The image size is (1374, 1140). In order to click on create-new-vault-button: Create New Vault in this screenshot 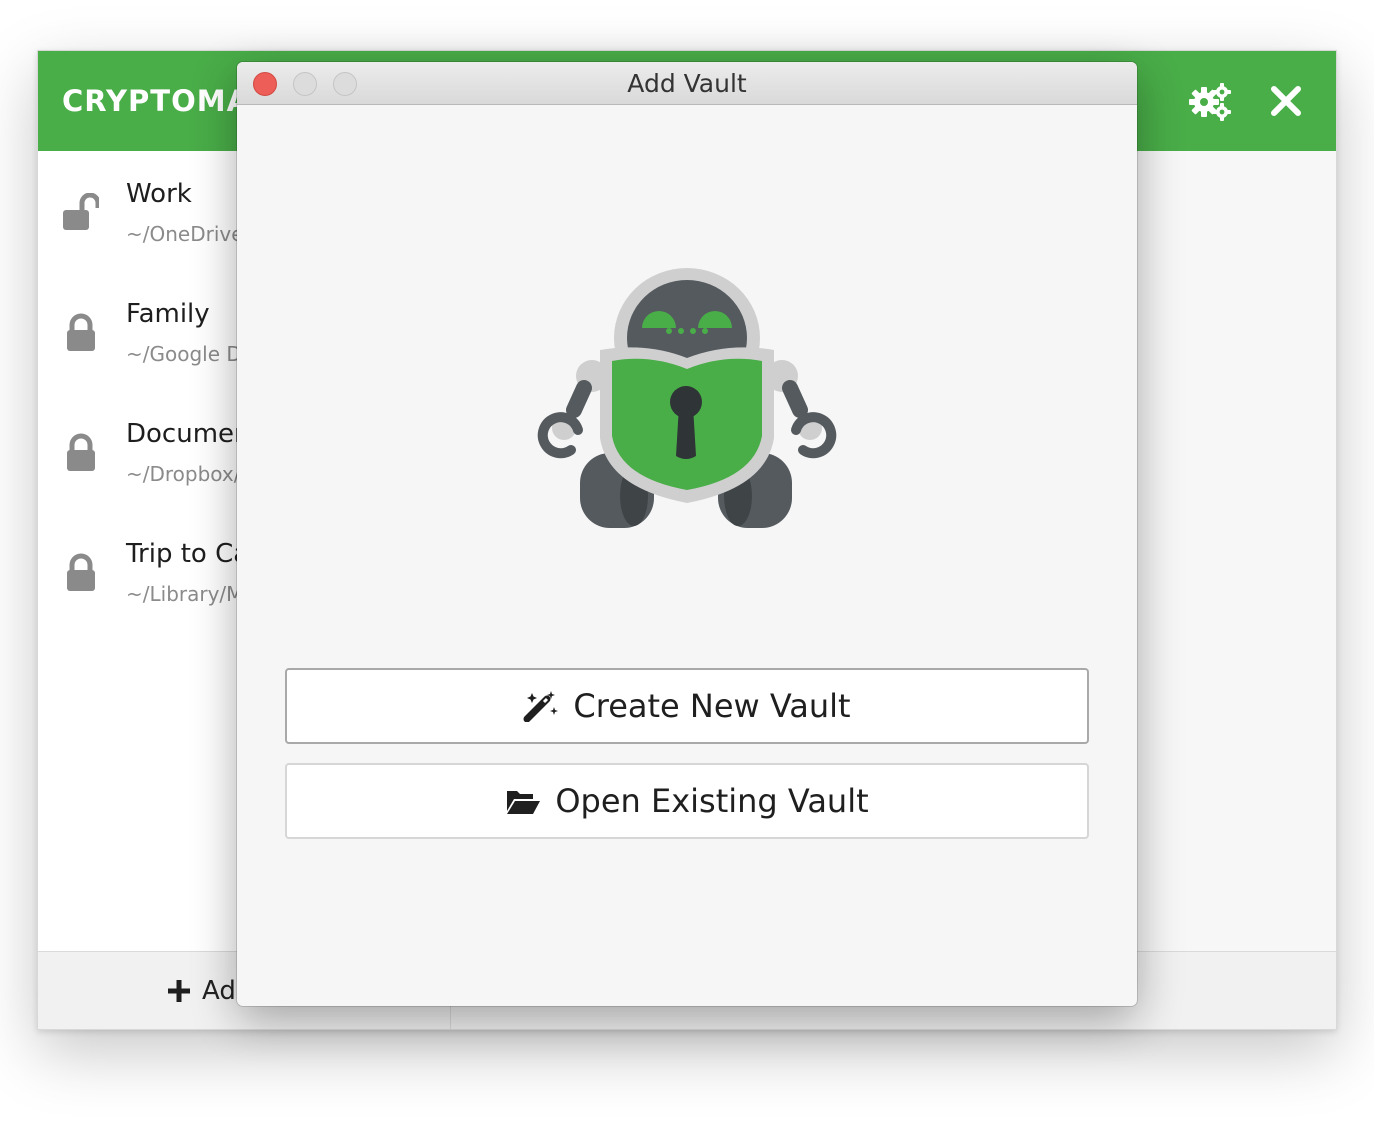, I will do `click(687, 706)`.